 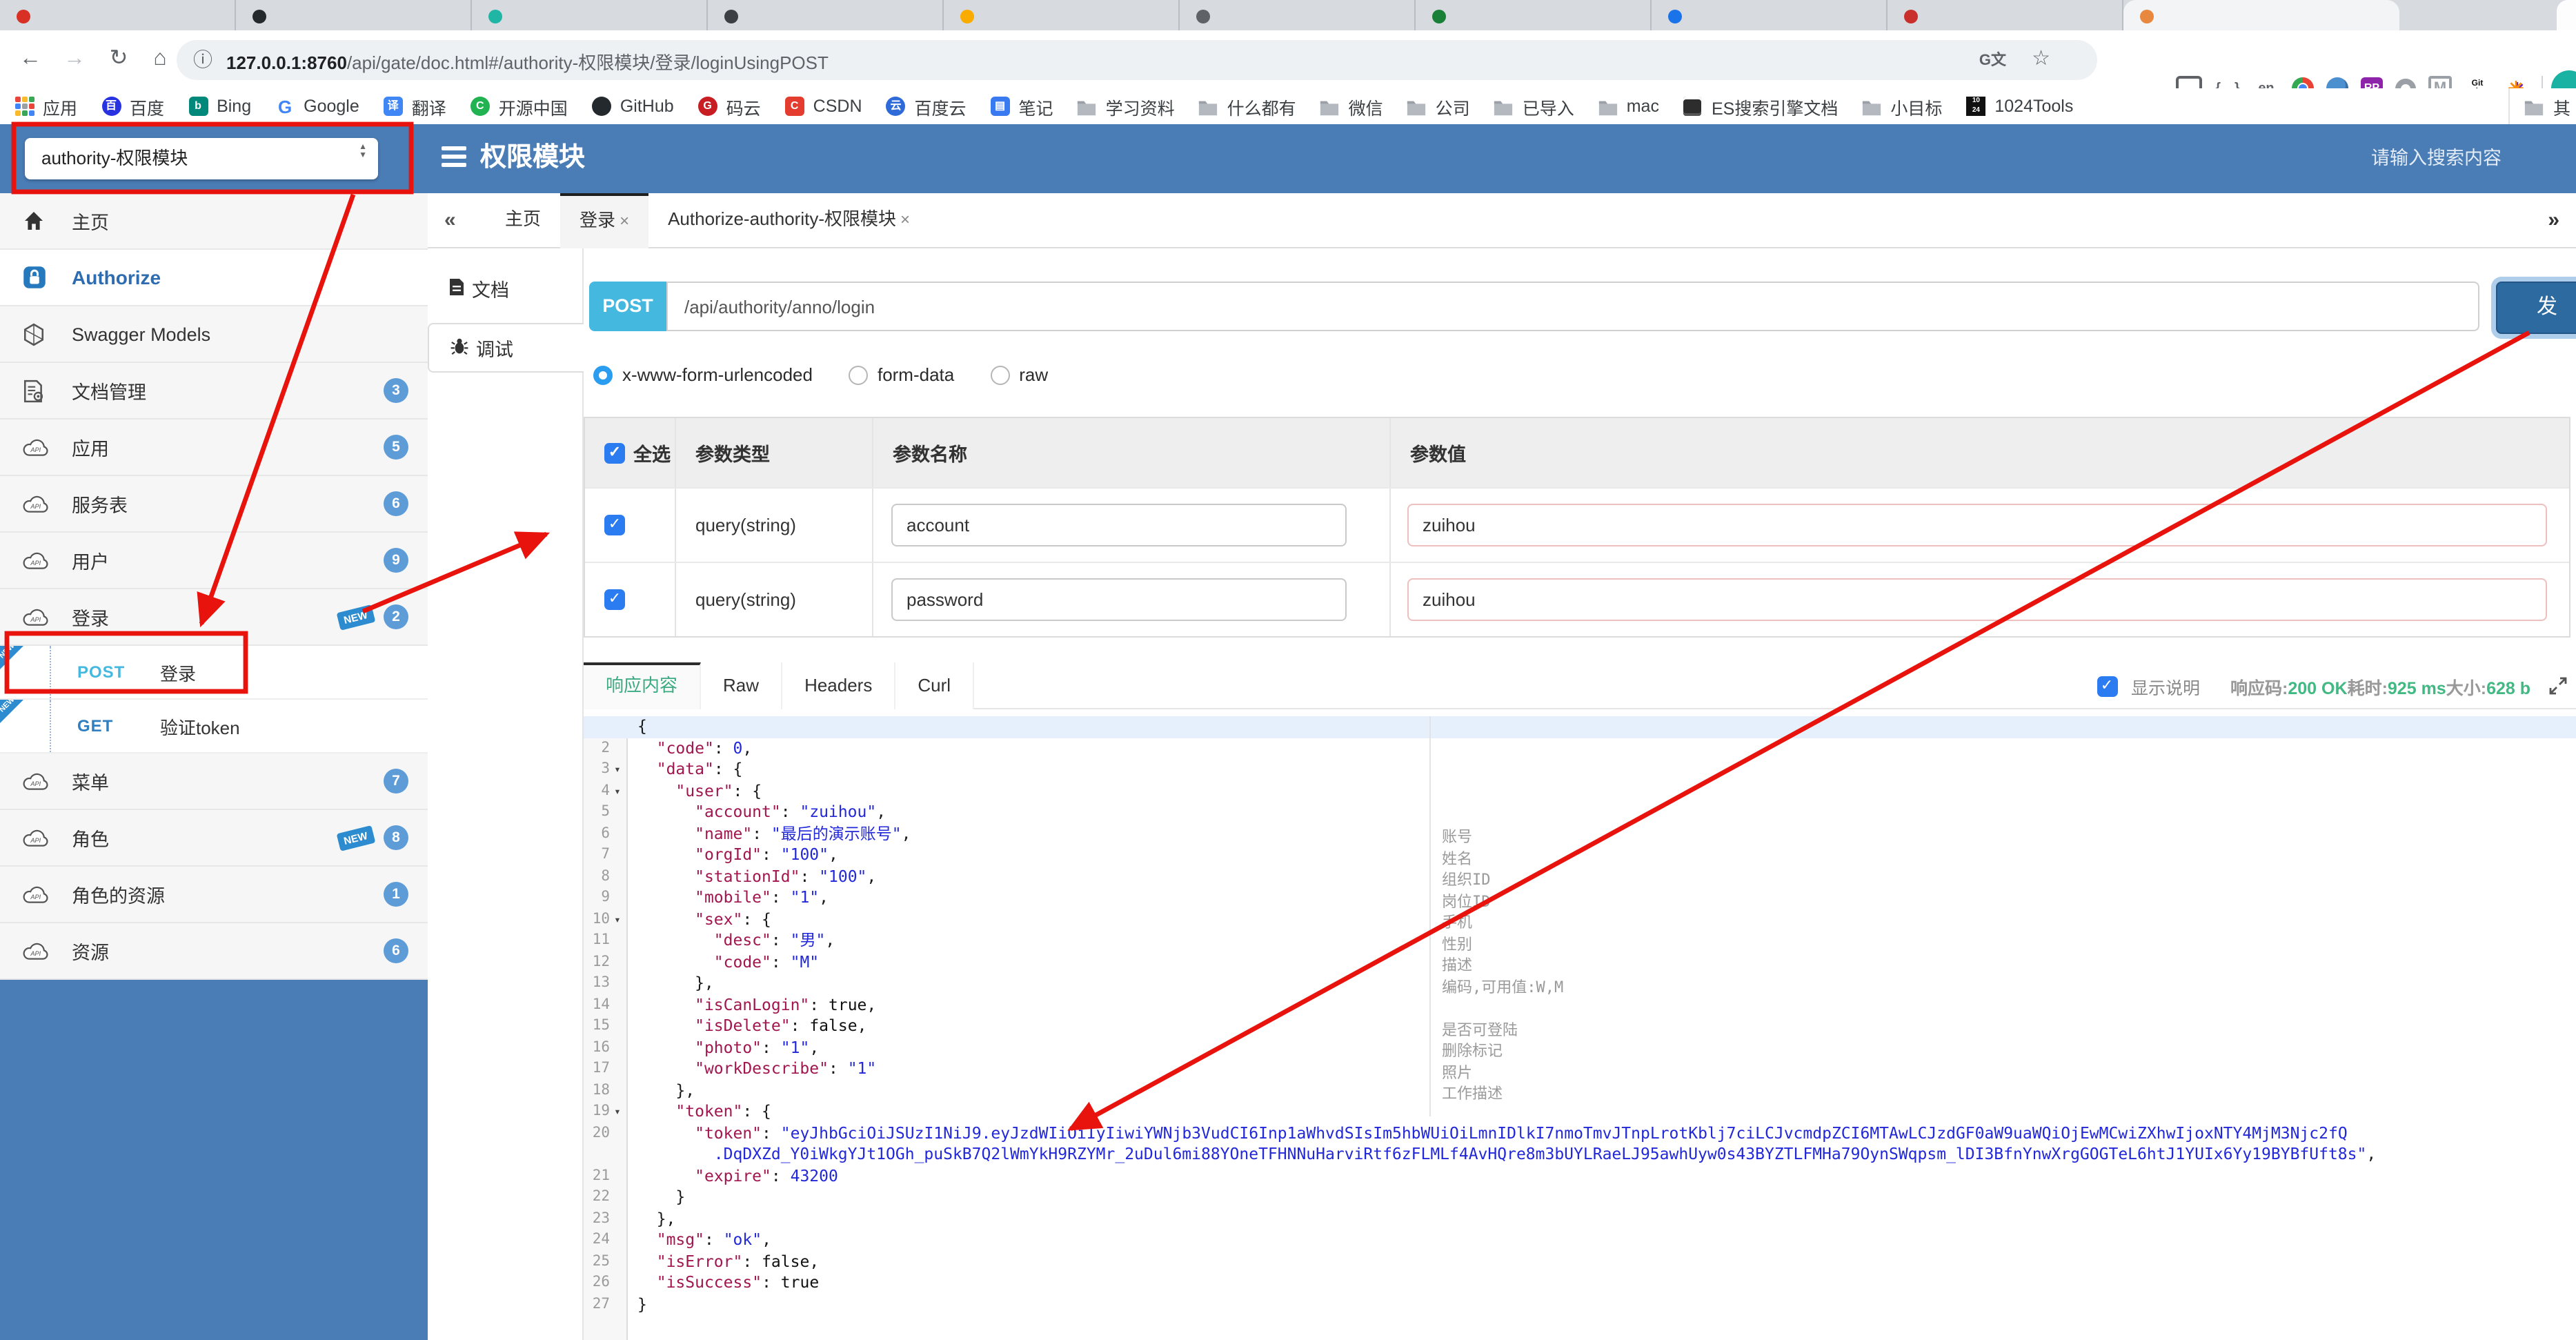 I want to click on bookmark-item: G 码云, so click(x=729, y=106).